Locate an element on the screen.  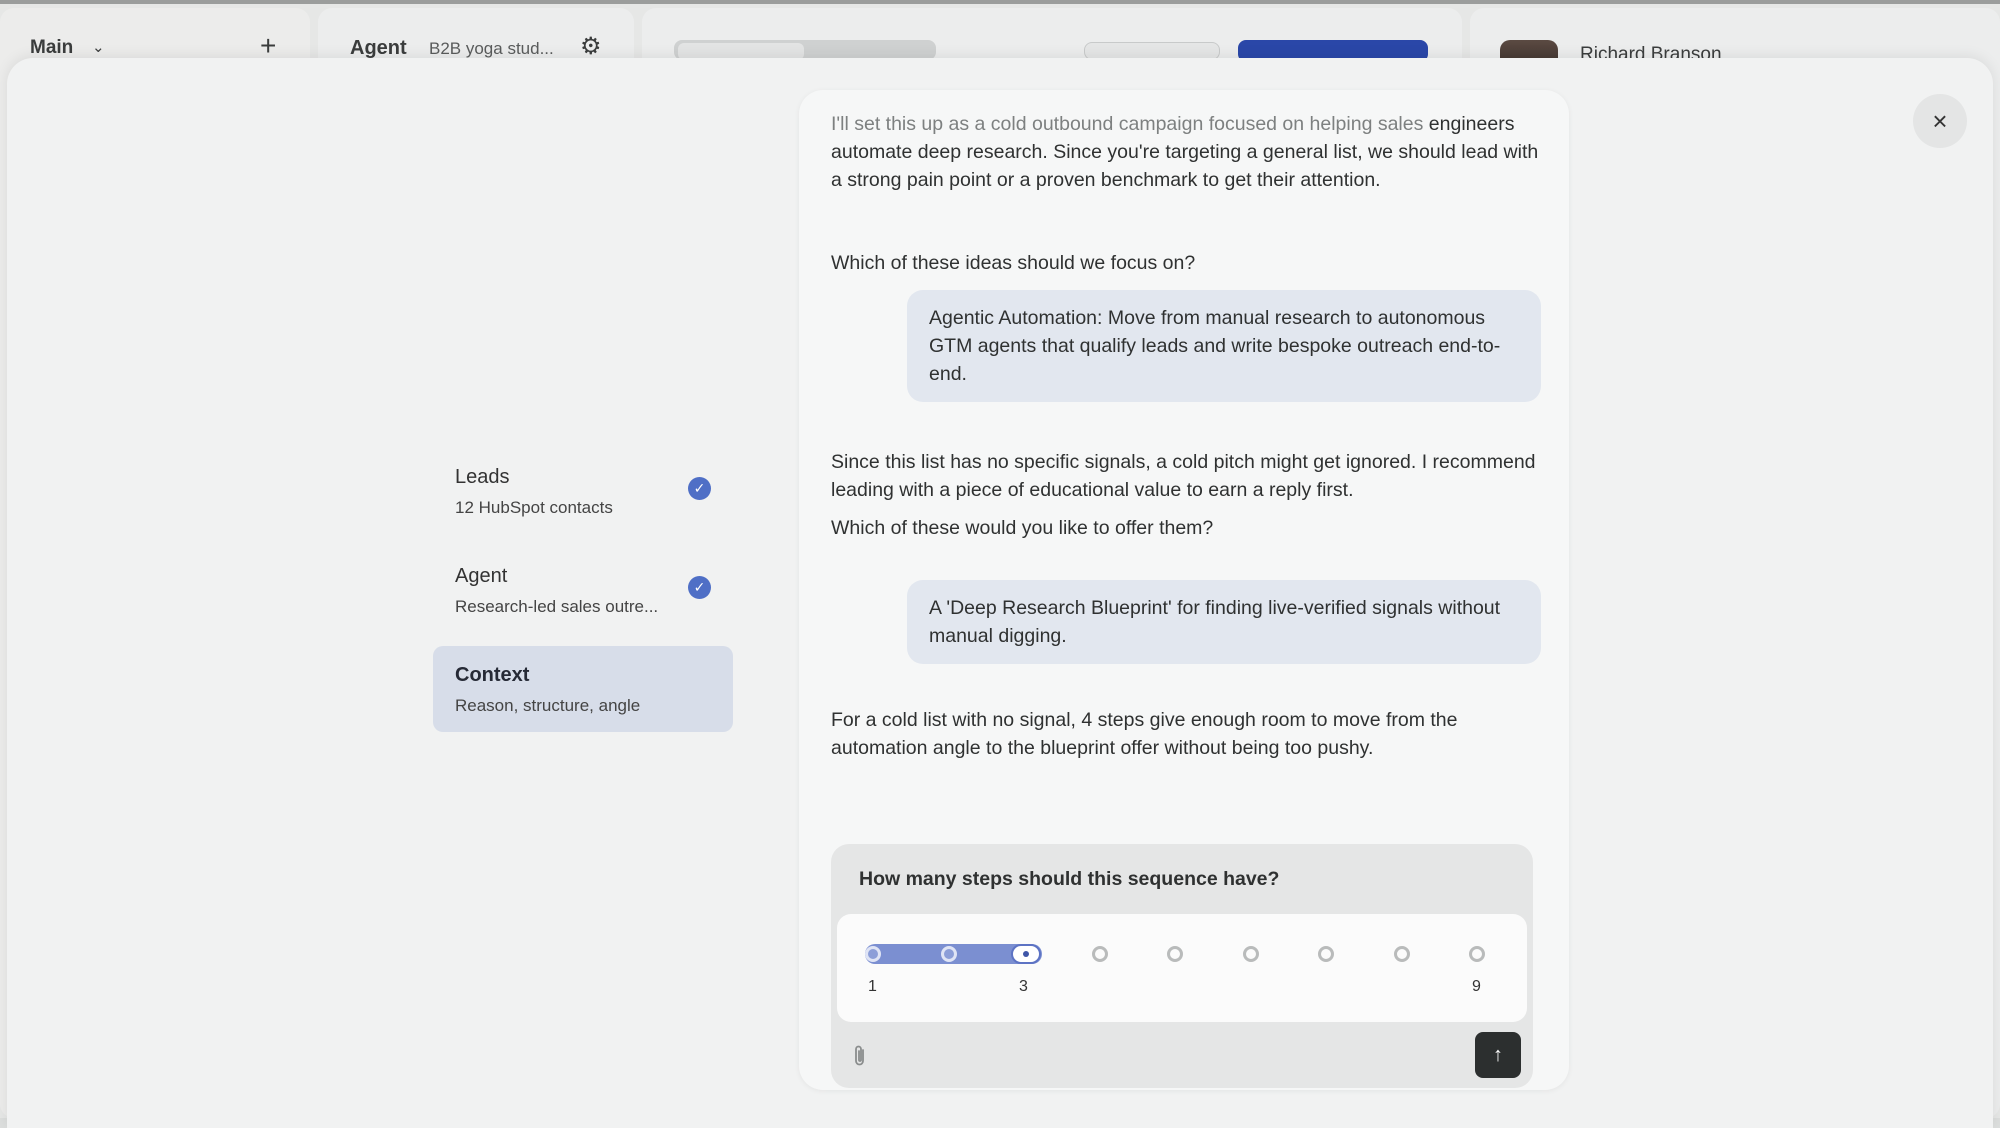
slider-max-label: 9 is located at coordinates (1476, 986).